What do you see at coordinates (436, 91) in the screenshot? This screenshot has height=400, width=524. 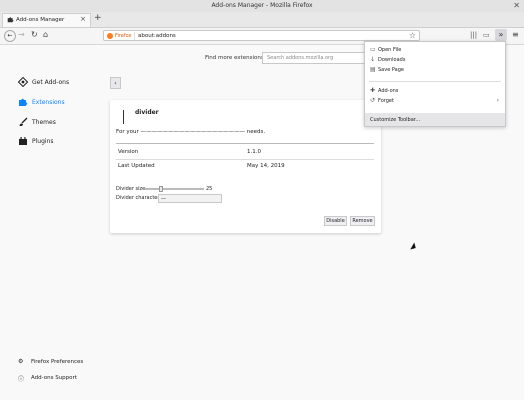 I see `menu-item-addons: ✚ Add-ons` at bounding box center [436, 91].